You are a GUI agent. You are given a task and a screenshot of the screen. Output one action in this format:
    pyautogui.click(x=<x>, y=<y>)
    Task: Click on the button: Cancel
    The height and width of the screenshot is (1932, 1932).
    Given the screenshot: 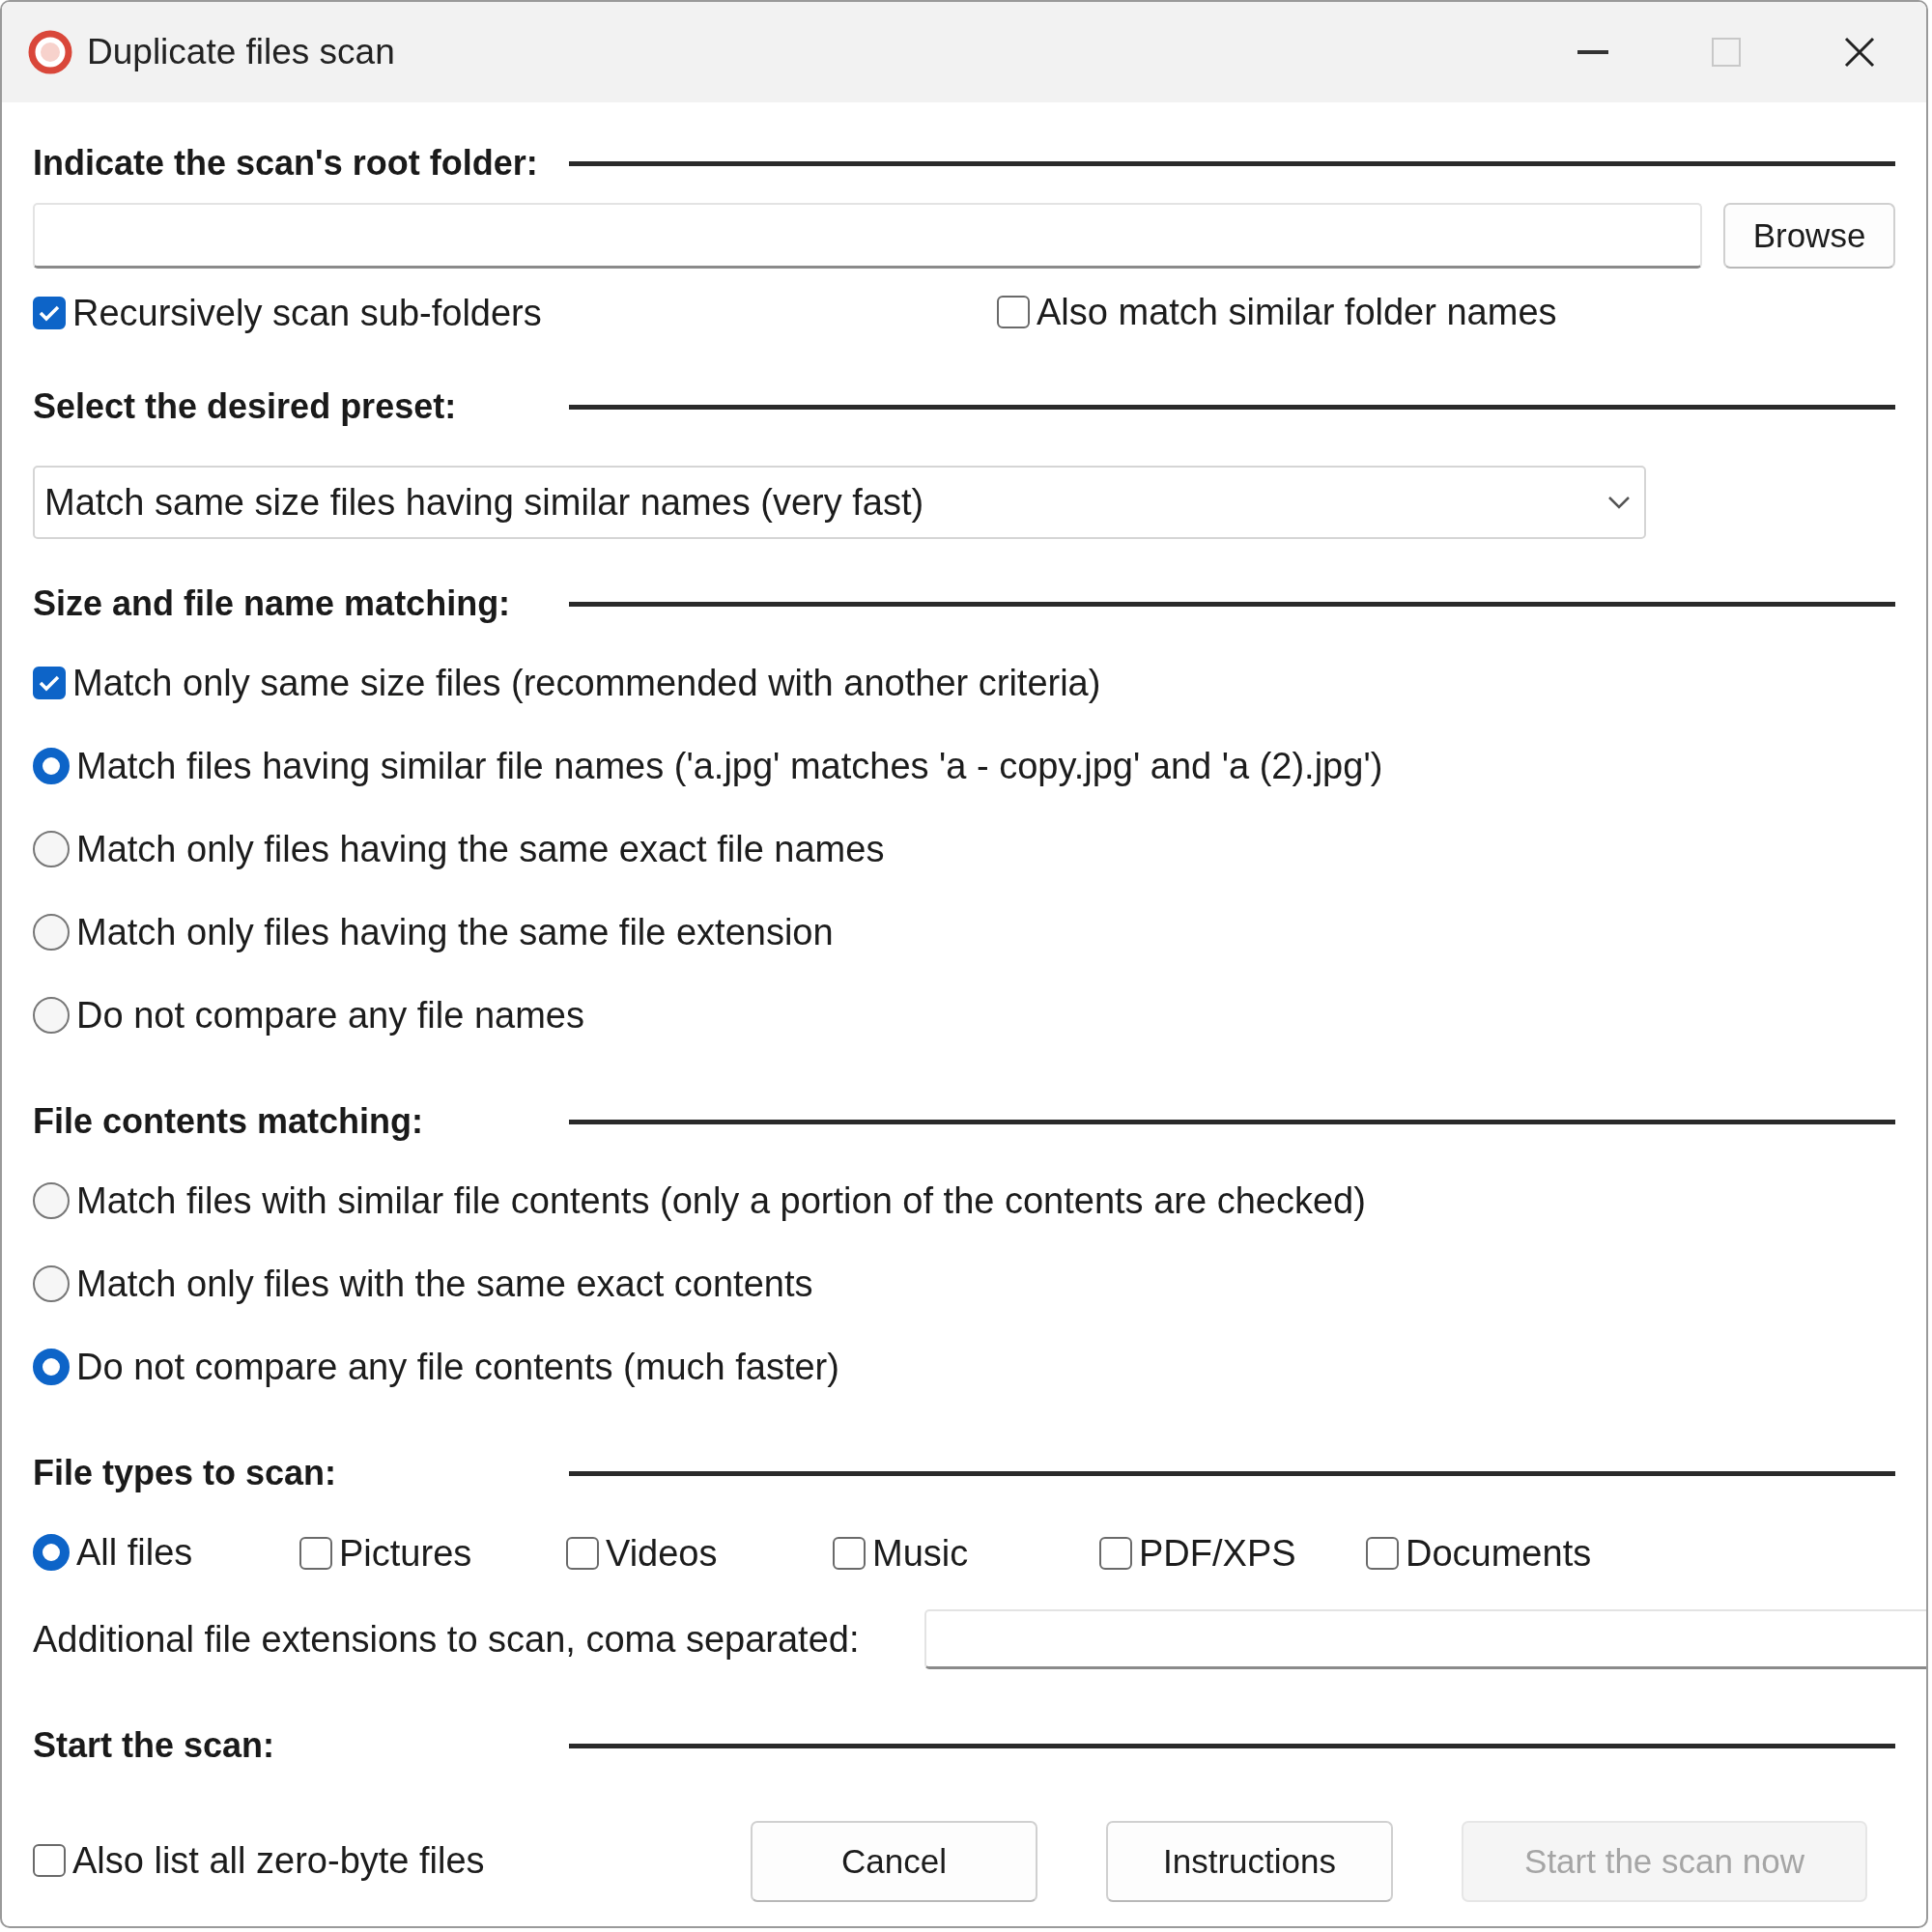 What is the action you would take?
    pyautogui.click(x=894, y=1861)
    